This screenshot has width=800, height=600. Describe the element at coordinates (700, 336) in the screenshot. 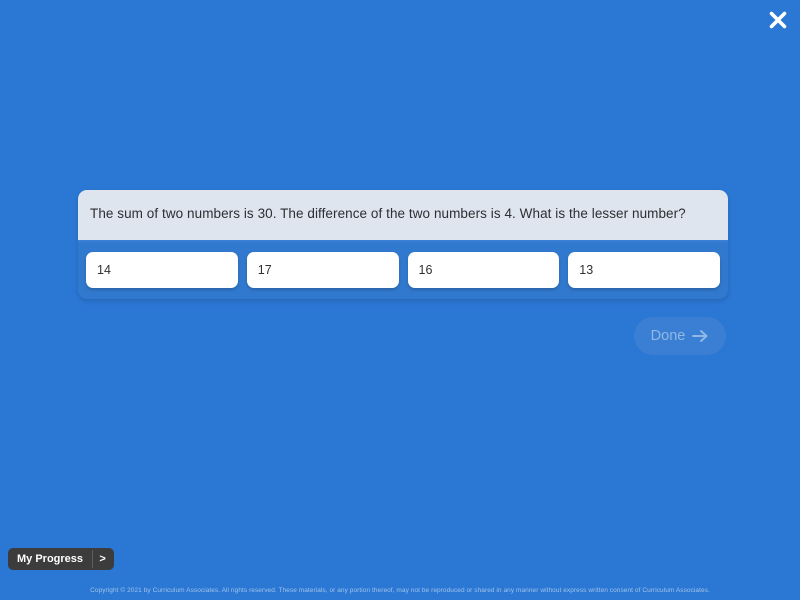

I see `arrow-right-icon` at that location.